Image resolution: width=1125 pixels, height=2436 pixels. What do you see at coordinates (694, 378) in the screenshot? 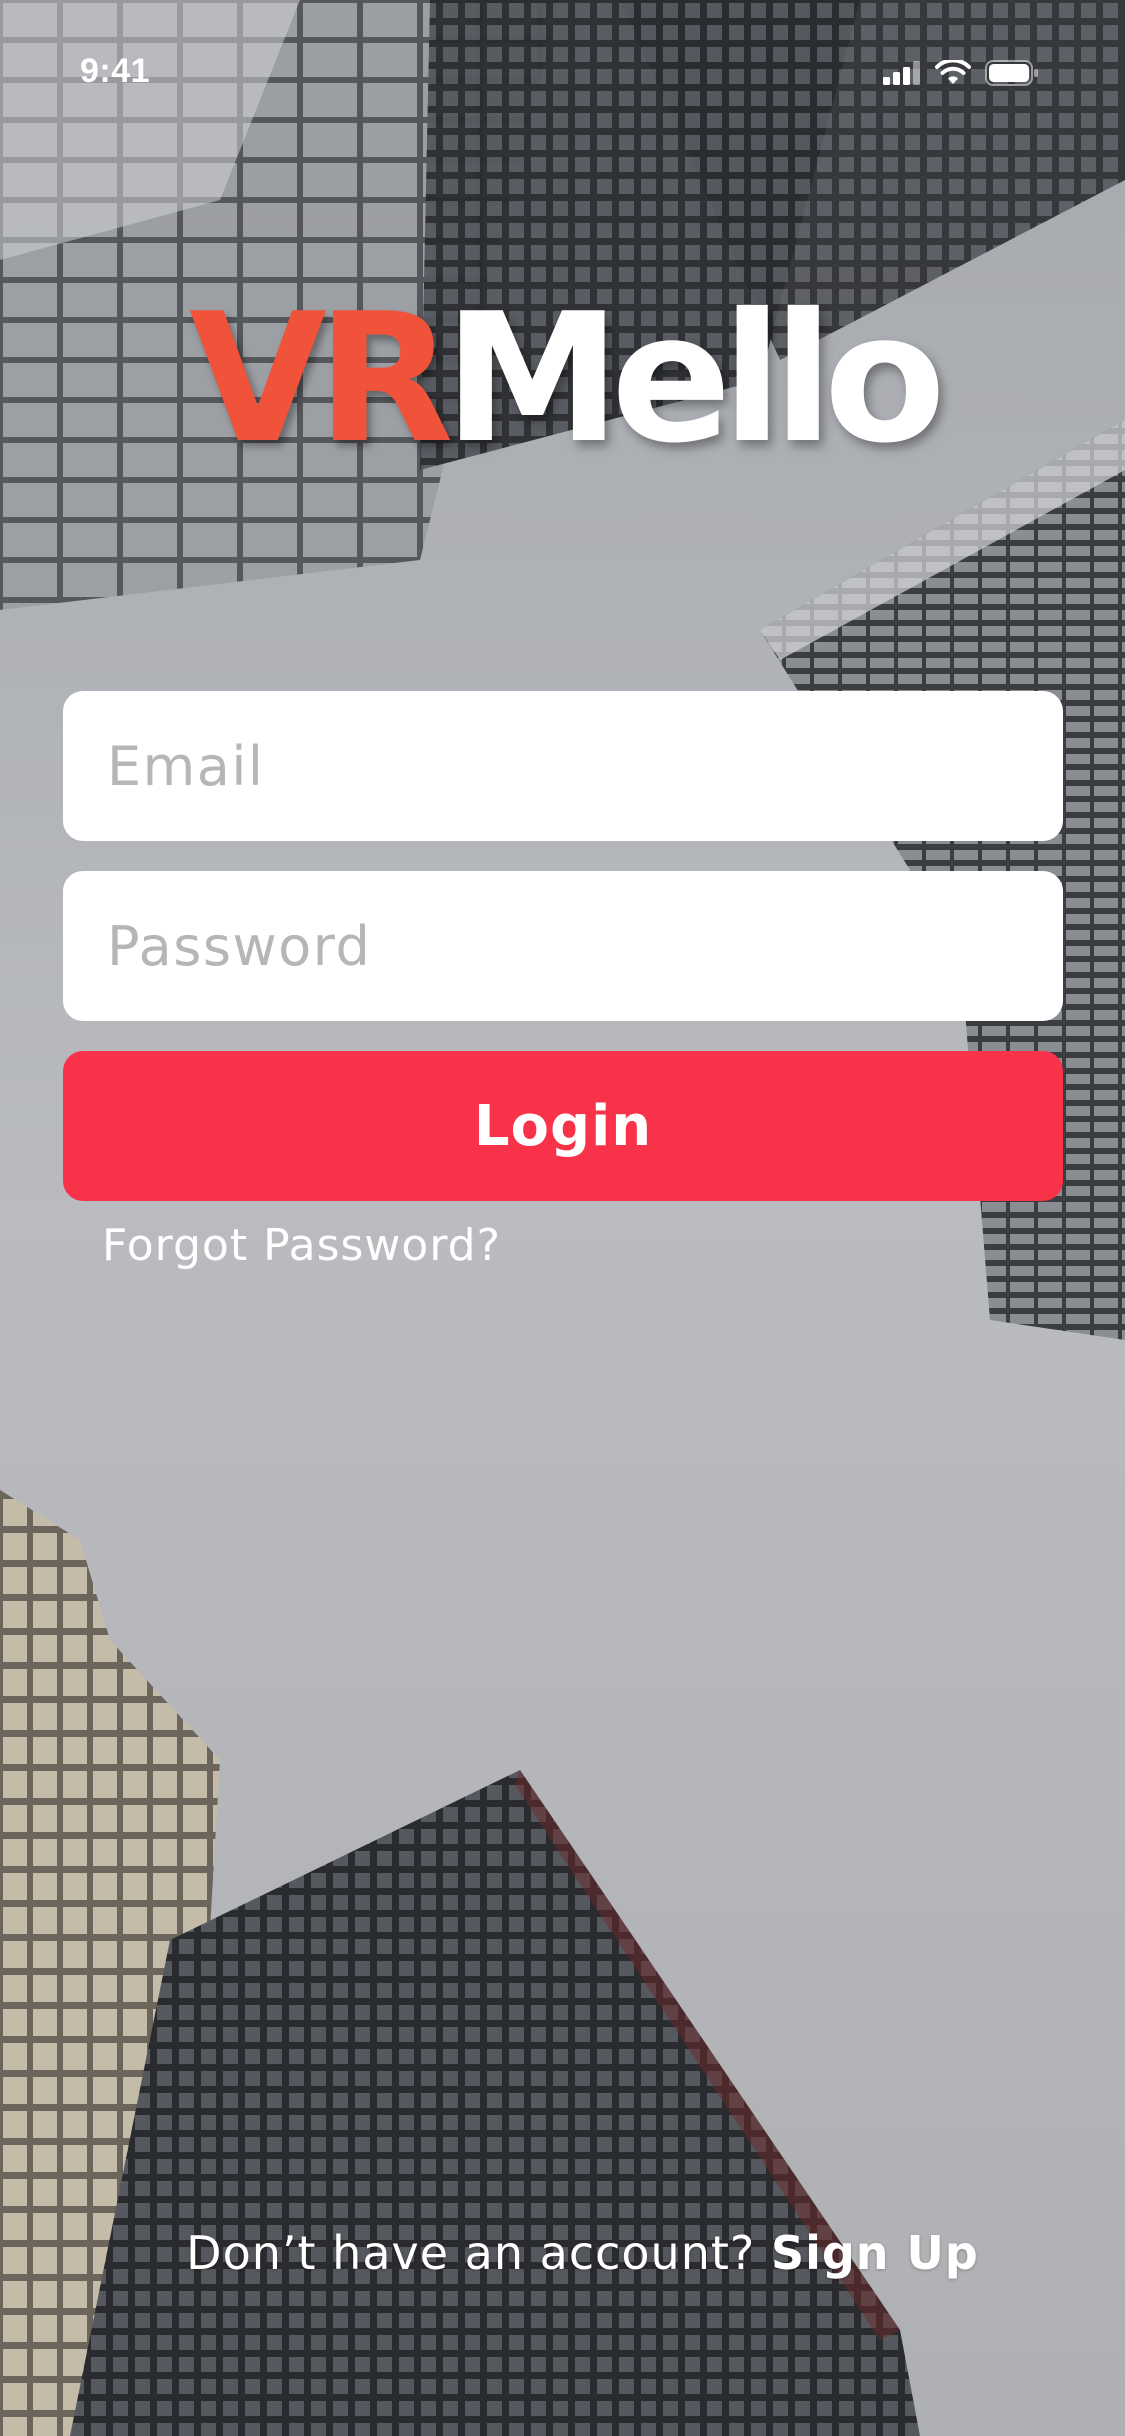
I see `logo-mello-text: Mello` at bounding box center [694, 378].